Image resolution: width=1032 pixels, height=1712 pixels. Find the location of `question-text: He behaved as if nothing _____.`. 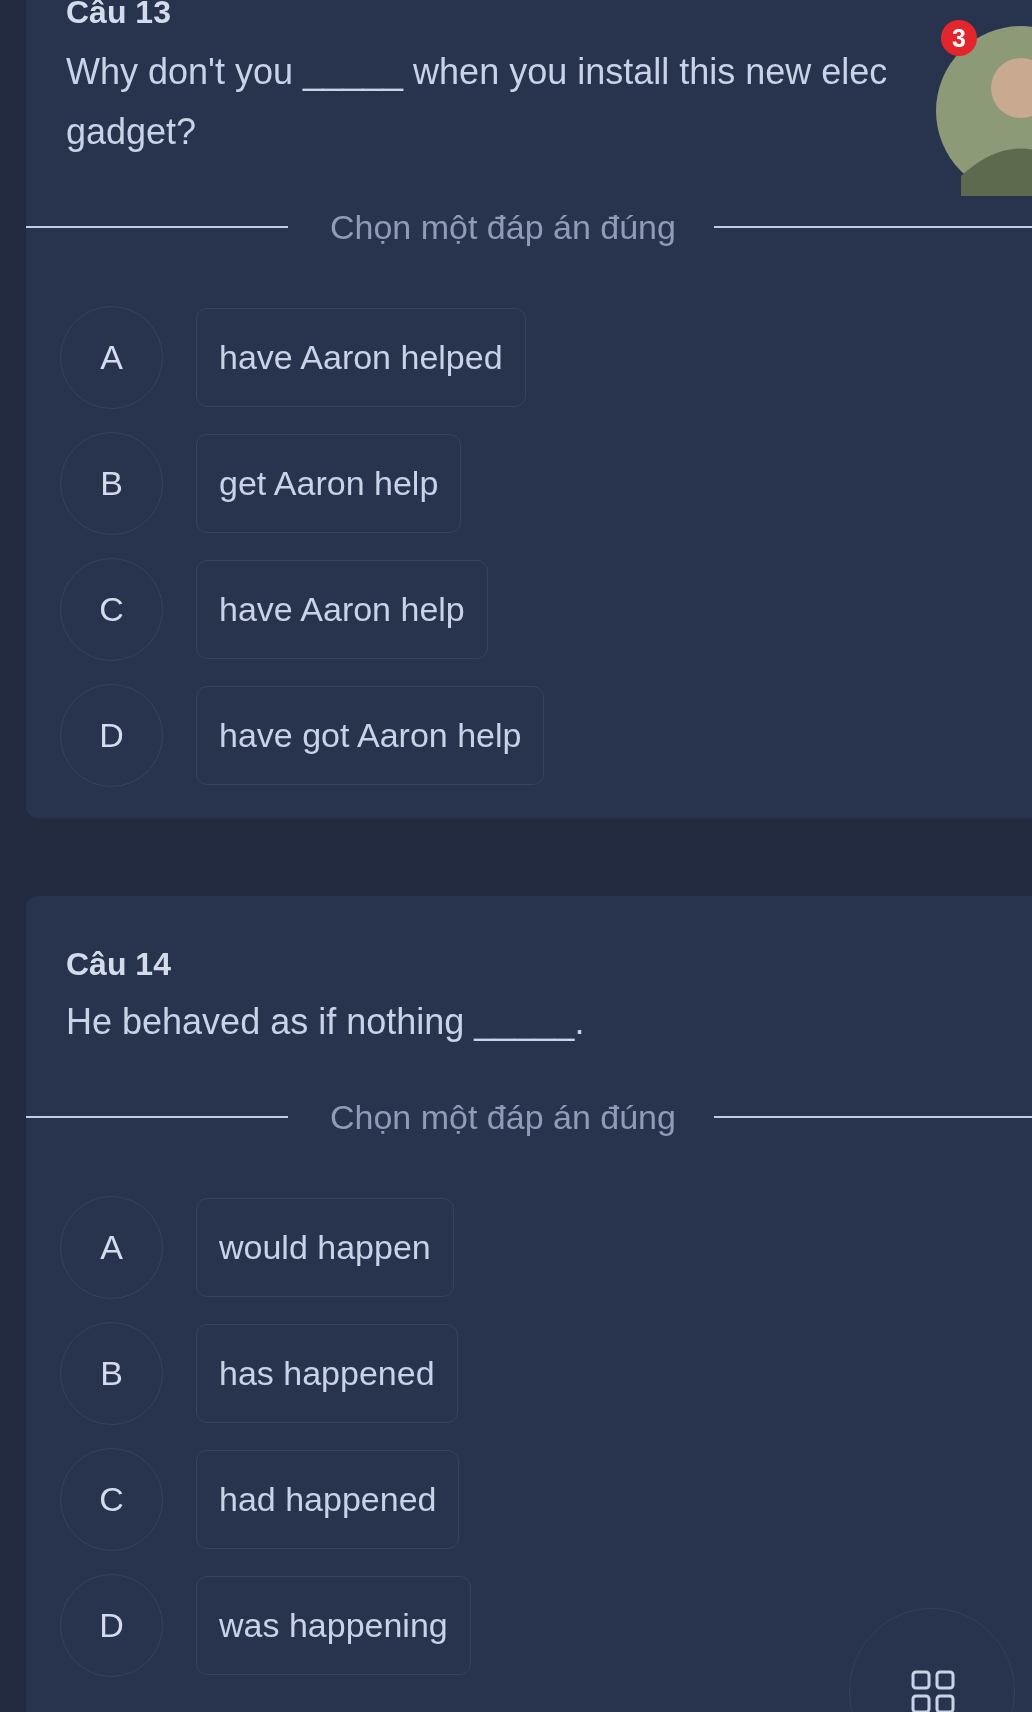

question-text: He behaved as if nothing _____. is located at coordinates (325, 1022).